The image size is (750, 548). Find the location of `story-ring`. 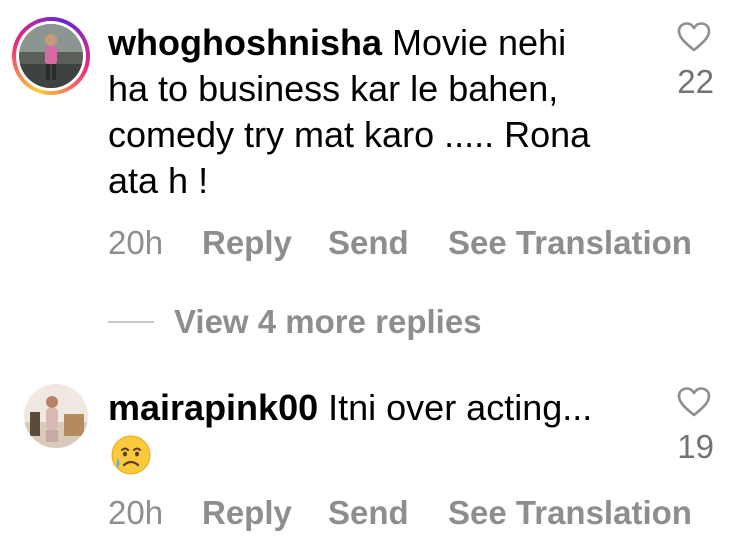

story-ring is located at coordinates (51, 56).